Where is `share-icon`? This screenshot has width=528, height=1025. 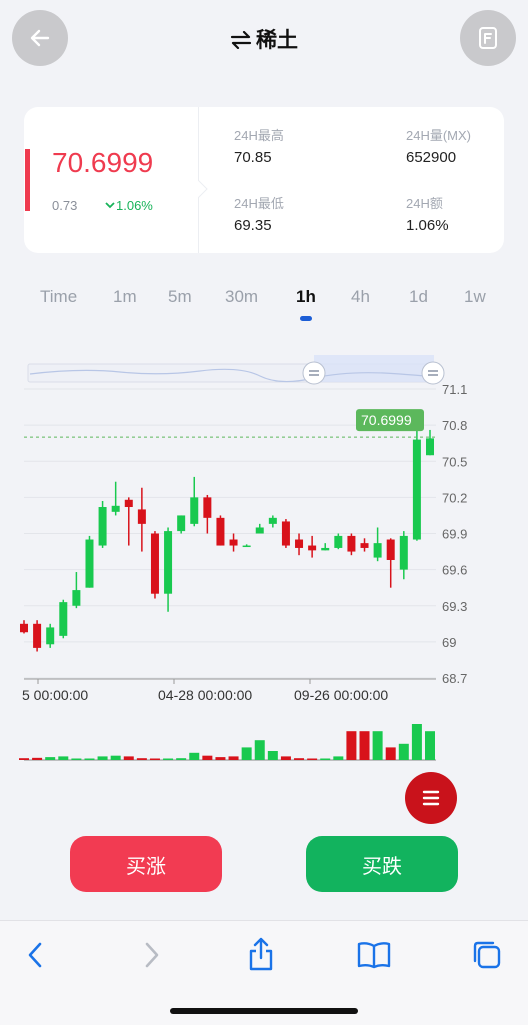
share-icon is located at coordinates (261, 954).